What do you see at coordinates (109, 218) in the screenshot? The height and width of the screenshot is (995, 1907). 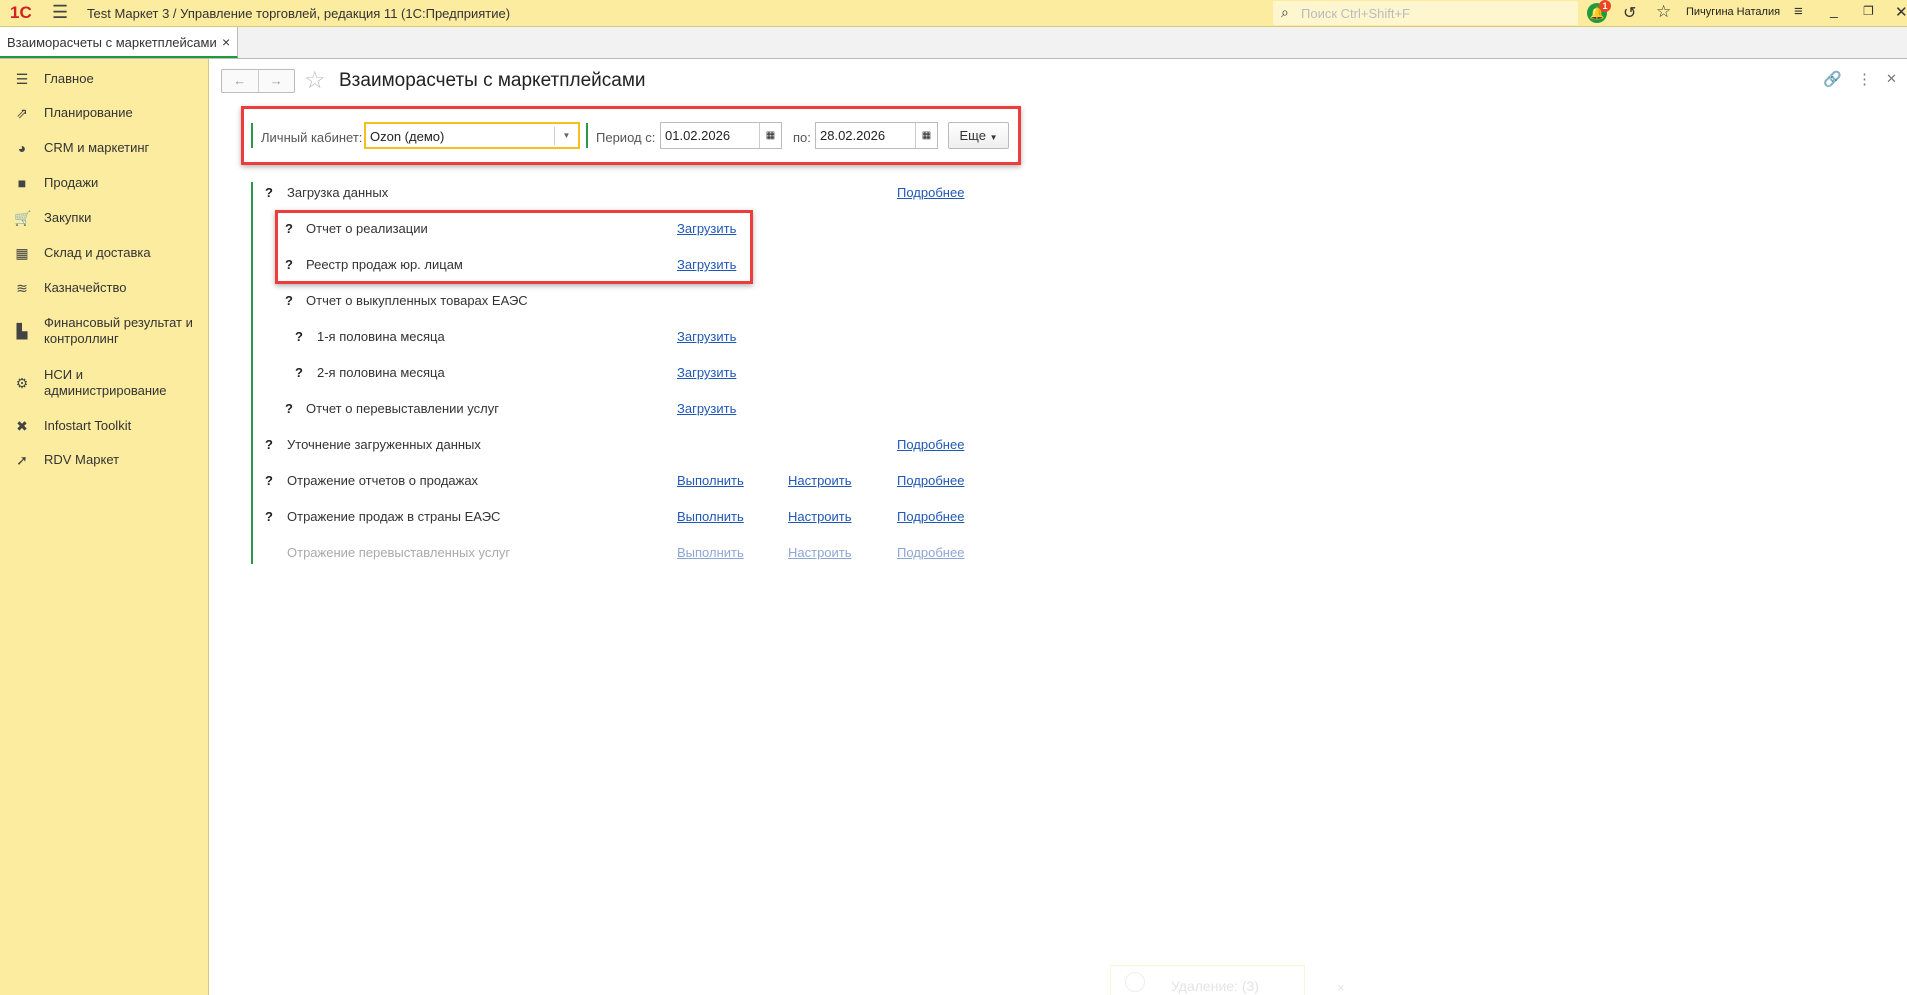 I see `sidebar-item-purchases: 🛒 Закупки` at bounding box center [109, 218].